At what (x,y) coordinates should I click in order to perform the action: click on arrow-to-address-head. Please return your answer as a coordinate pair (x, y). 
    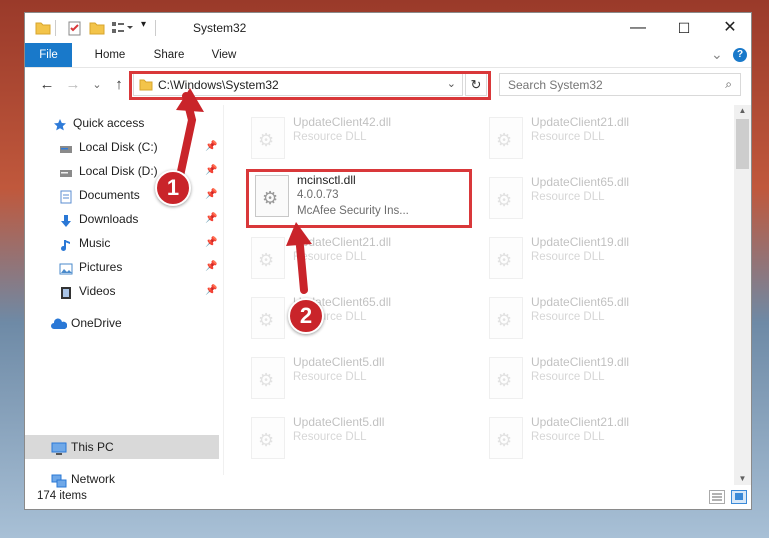
    Looking at the image, I should click on (190, 100).